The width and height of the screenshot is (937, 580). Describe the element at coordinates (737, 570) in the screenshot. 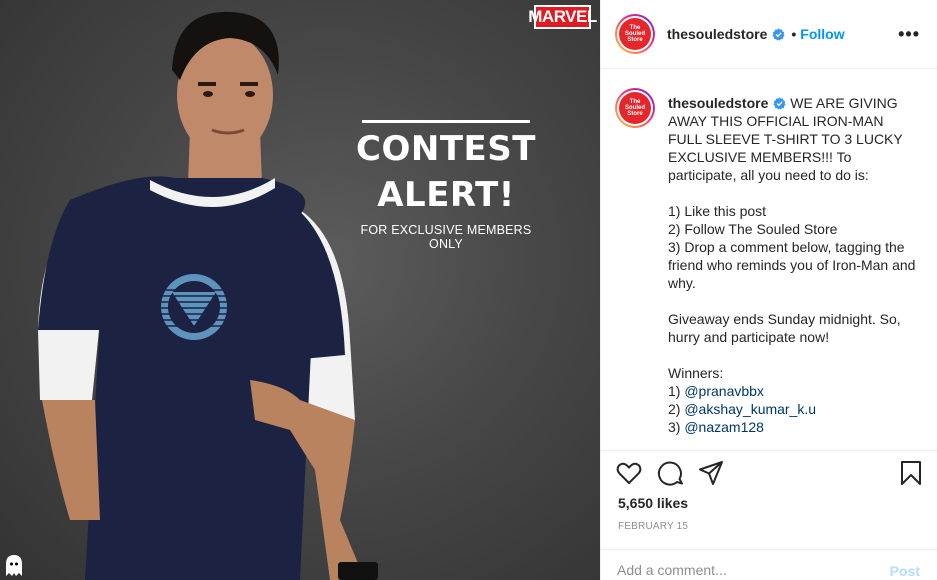

I see `comment-input` at that location.